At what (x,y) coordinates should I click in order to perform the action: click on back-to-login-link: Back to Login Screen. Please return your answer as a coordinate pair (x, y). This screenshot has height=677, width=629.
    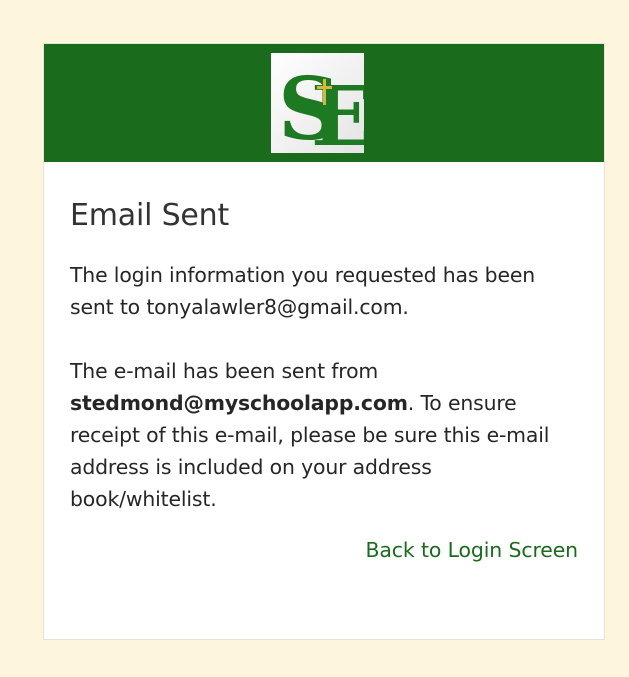
    Looking at the image, I should click on (471, 550).